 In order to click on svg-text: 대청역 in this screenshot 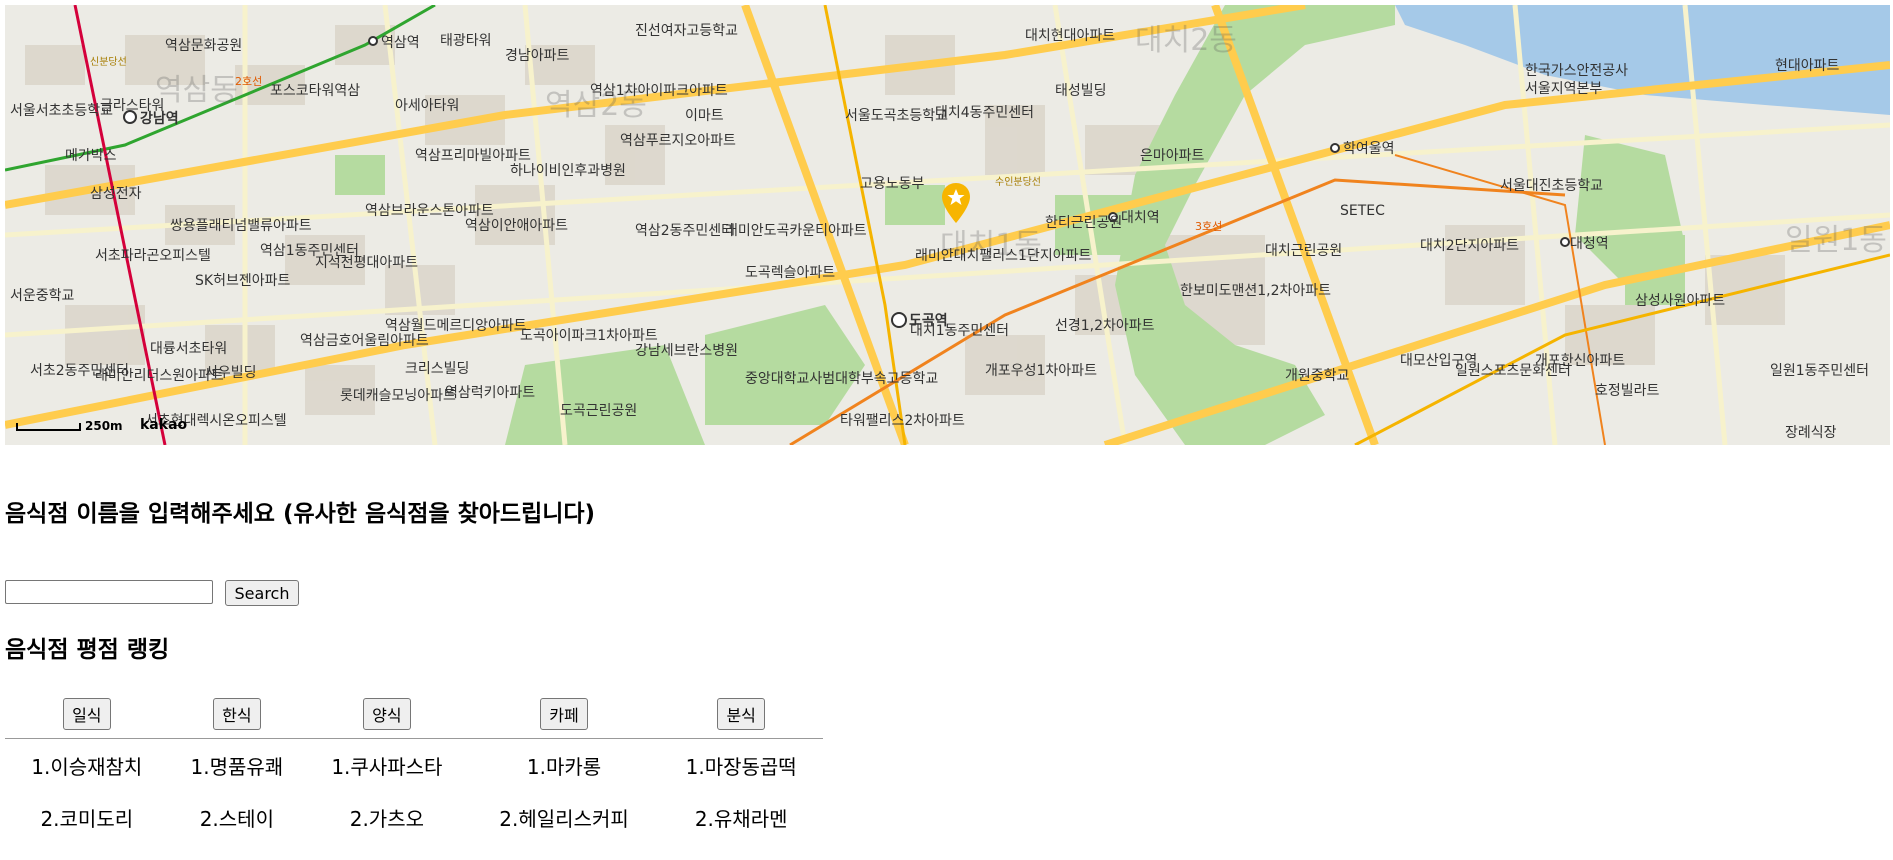, I will do `click(1589, 244)`.